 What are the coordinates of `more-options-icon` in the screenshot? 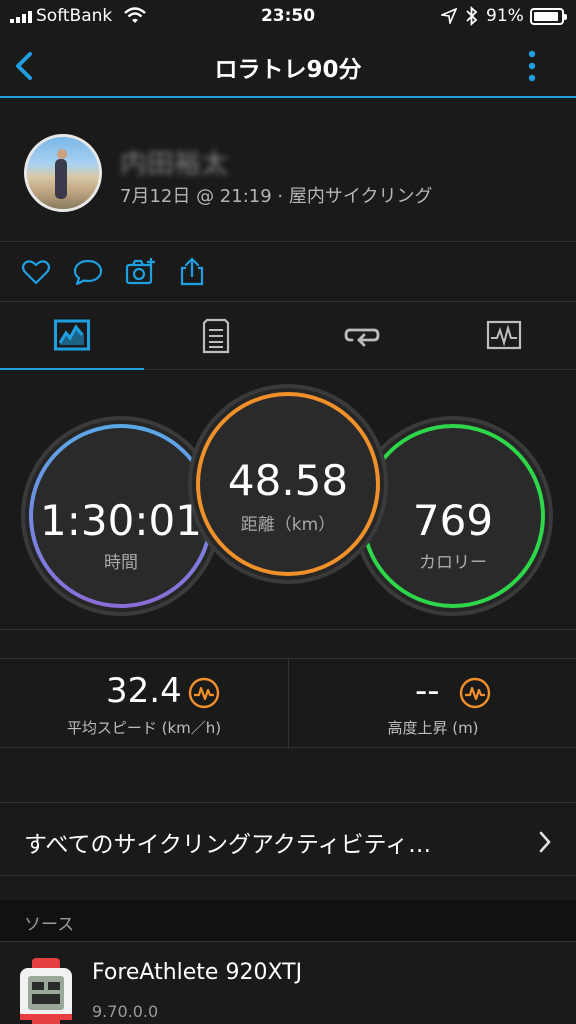 It's located at (532, 66).